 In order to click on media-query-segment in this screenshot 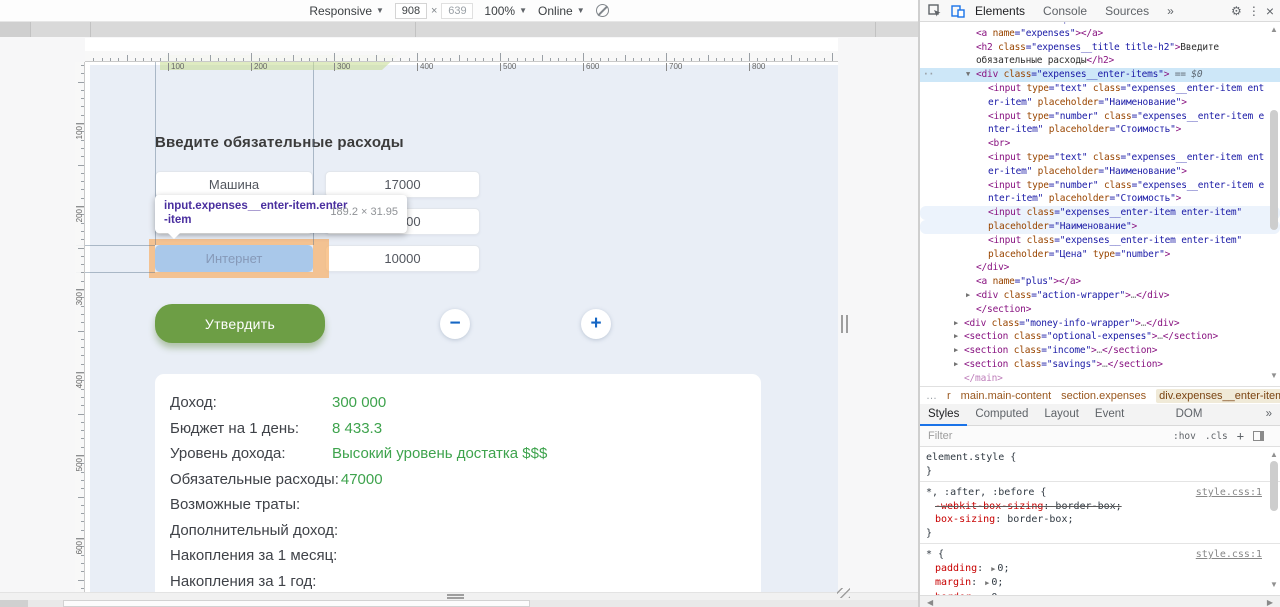, I will do `click(15, 29)`.